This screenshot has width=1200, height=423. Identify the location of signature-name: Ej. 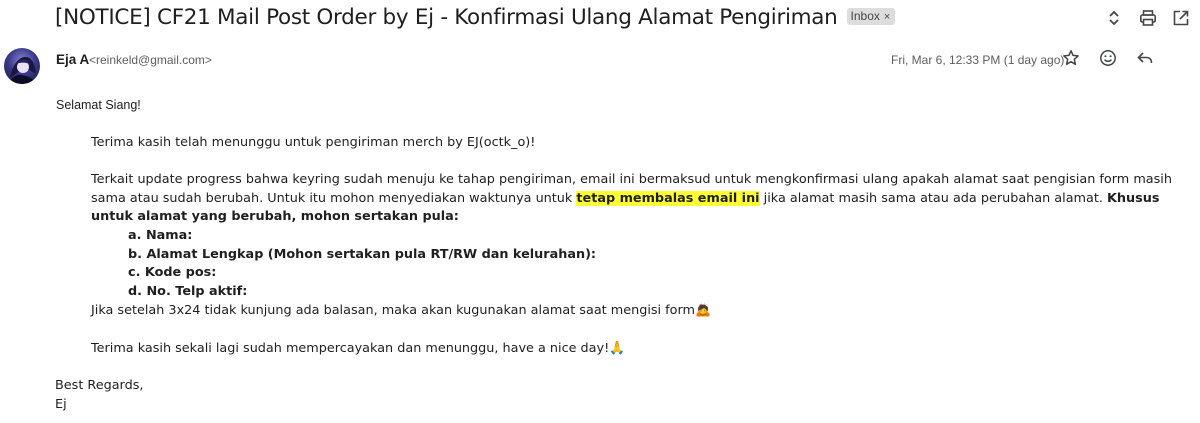
(61, 404).